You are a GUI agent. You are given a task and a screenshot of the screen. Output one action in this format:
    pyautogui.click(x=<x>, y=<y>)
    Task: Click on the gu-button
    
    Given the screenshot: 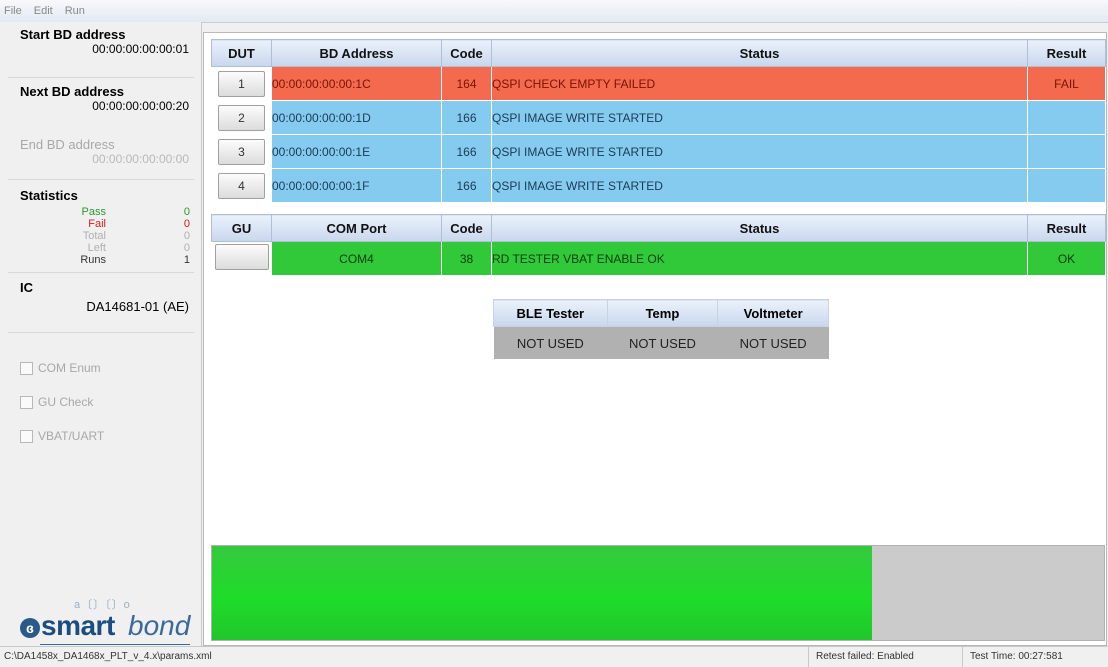 What is the action you would take?
    pyautogui.click(x=241, y=257)
    